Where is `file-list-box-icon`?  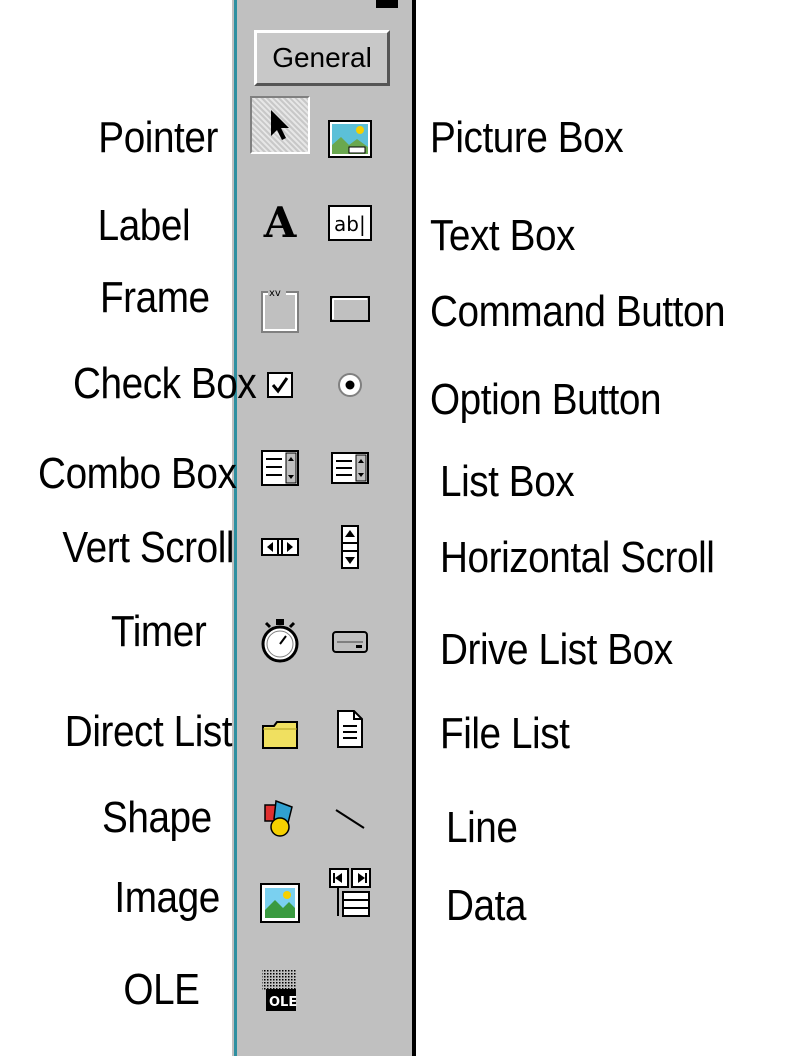
file-list-box-icon is located at coordinates (350, 729).